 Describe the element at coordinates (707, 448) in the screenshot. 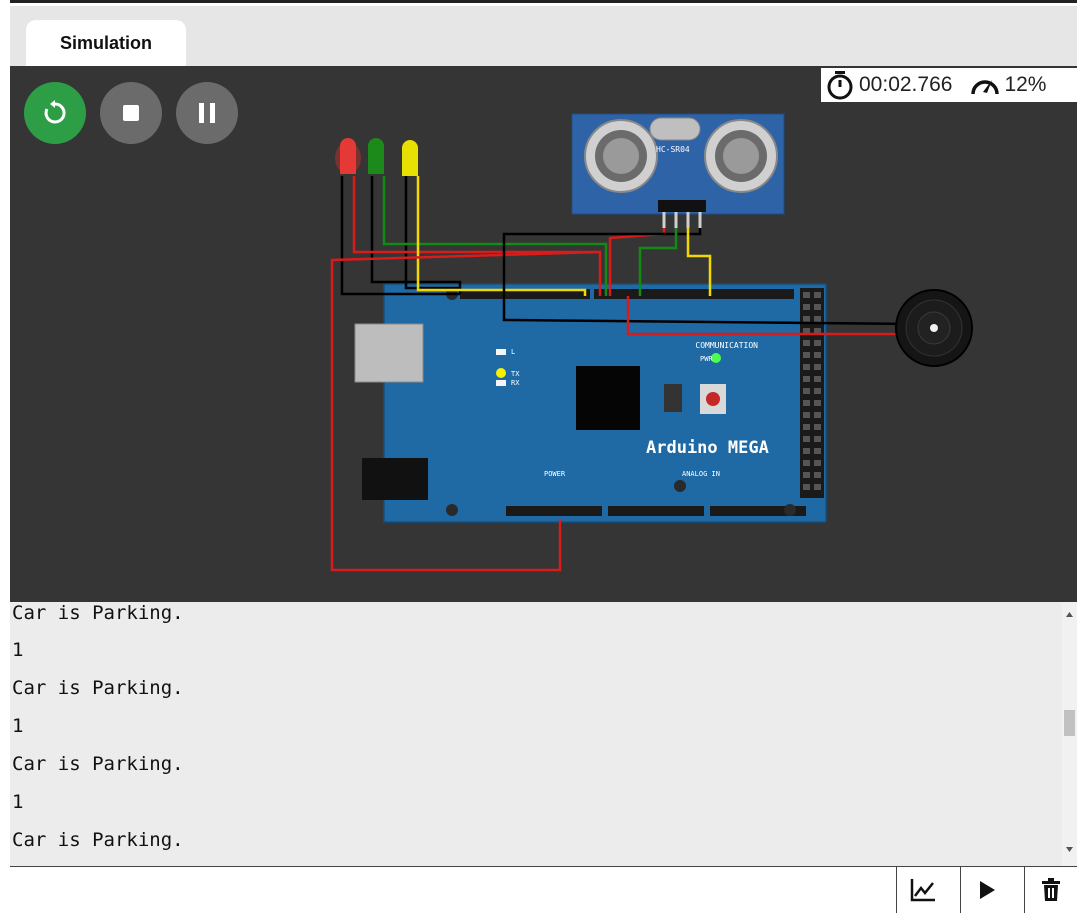

I see `board-label: Arduino MEGA` at that location.